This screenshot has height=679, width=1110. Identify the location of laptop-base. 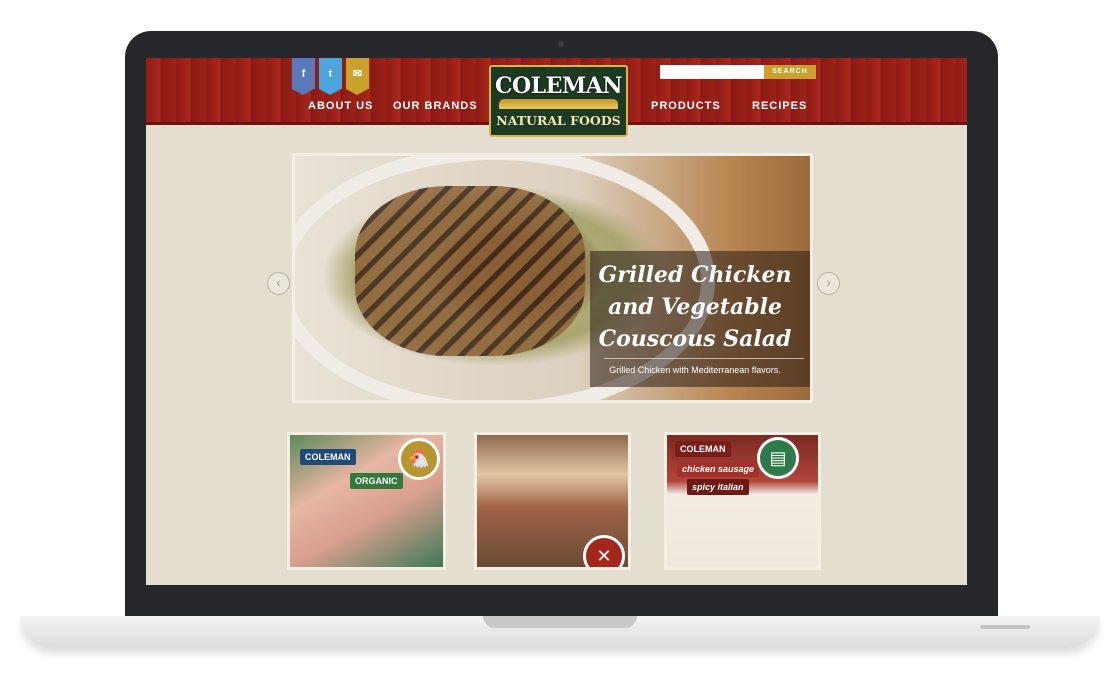
(560, 632).